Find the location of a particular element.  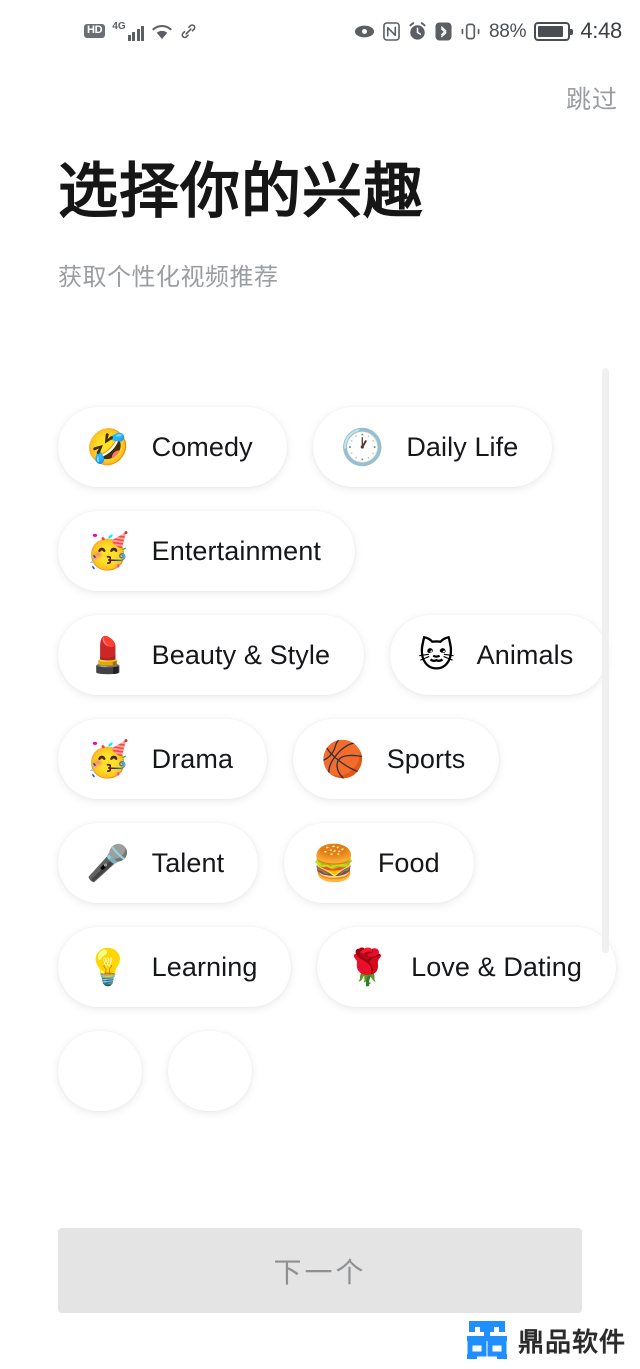

interest-chip: 💡 Learning is located at coordinates (175, 967).